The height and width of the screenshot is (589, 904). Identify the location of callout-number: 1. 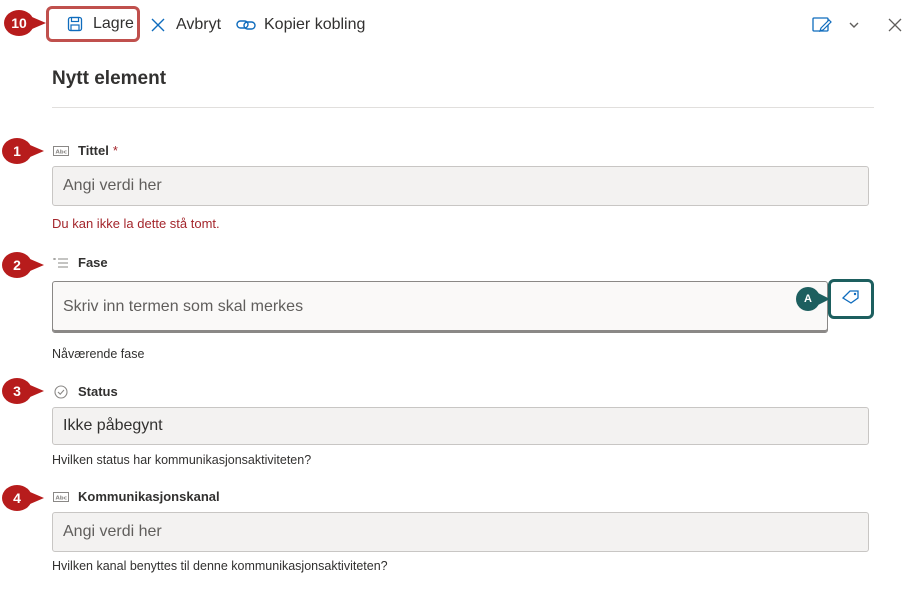
(17, 151).